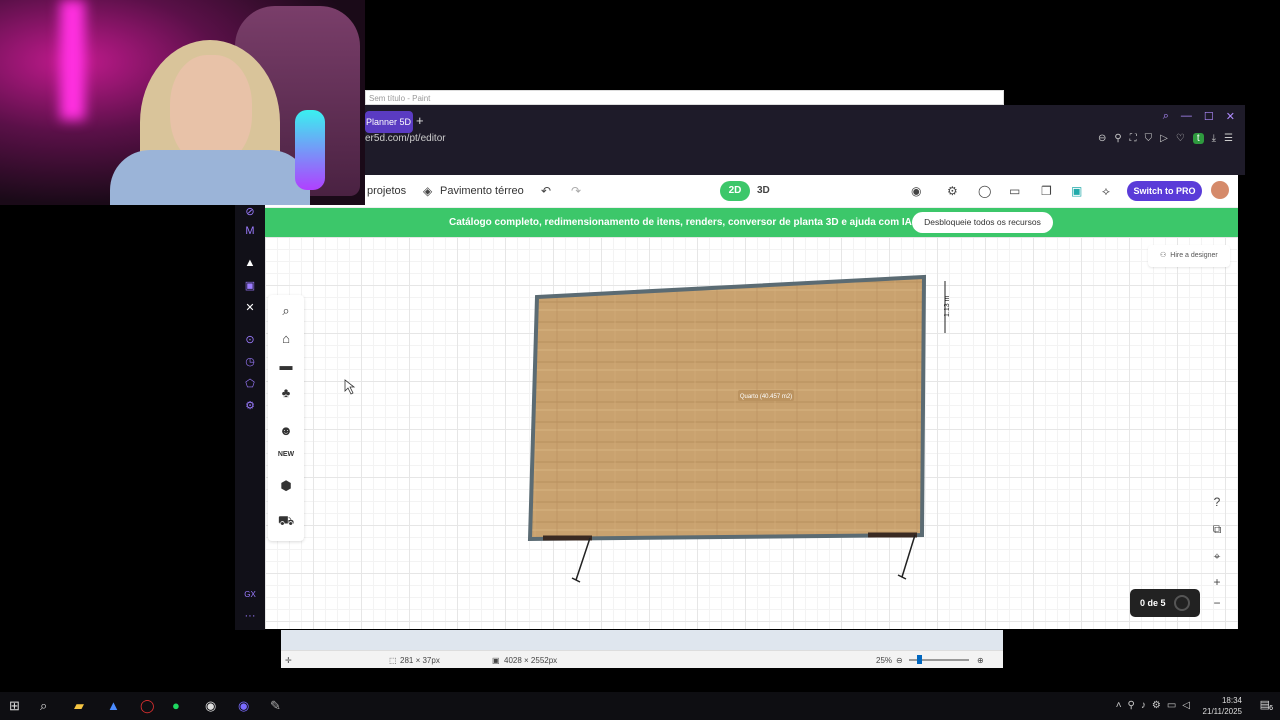  What do you see at coordinates (147, 706) in the screenshot?
I see `opera-icon: ◯` at bounding box center [147, 706].